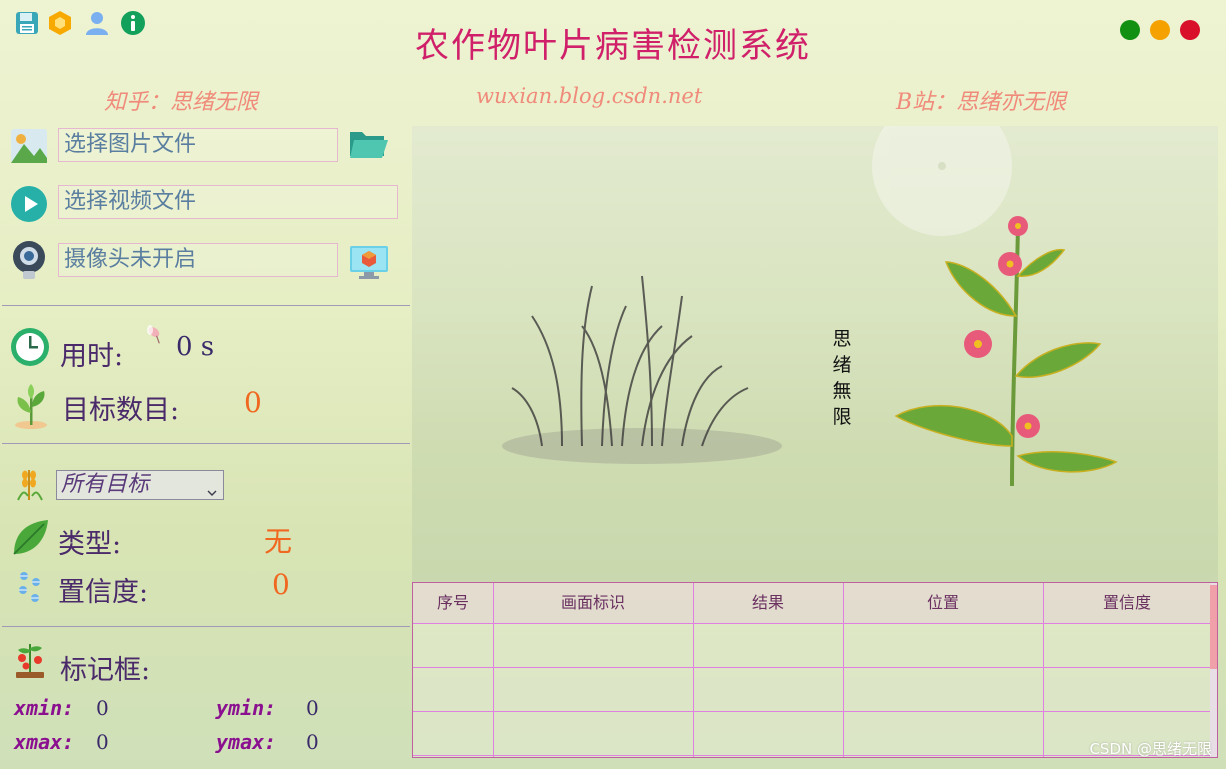 This screenshot has width=1226, height=769. What do you see at coordinates (253, 402) in the screenshot?
I see `count-value: 0` at bounding box center [253, 402].